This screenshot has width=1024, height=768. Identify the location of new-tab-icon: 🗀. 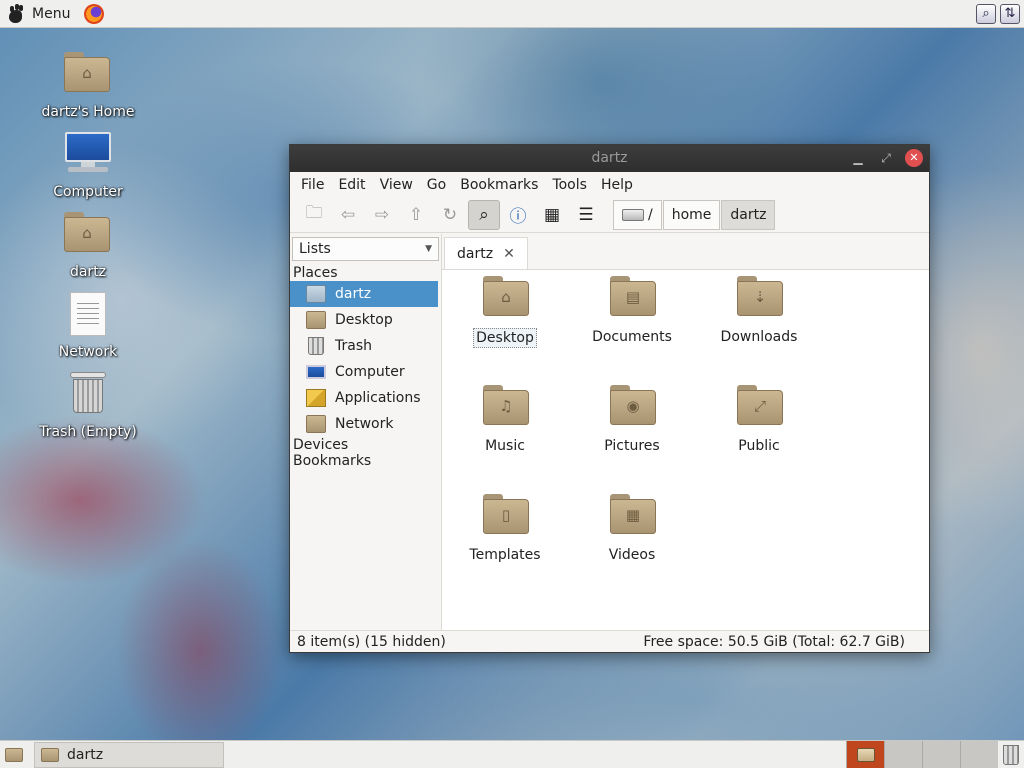
(314, 213).